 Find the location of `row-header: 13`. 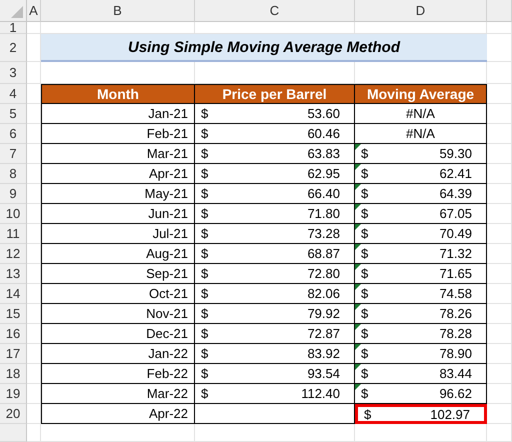

row-header: 13 is located at coordinates (13, 274).